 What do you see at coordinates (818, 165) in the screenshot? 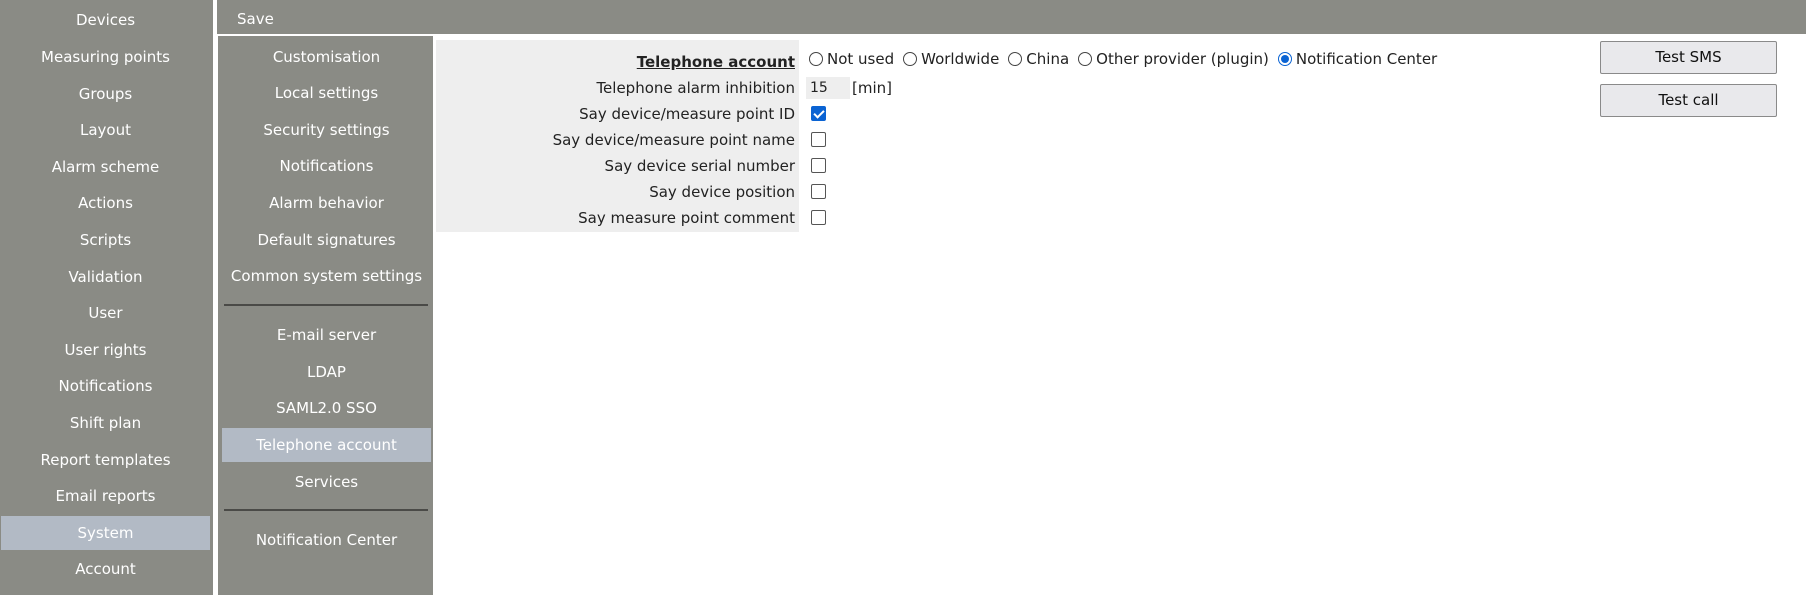
I see `say-serial-checkbox` at bounding box center [818, 165].